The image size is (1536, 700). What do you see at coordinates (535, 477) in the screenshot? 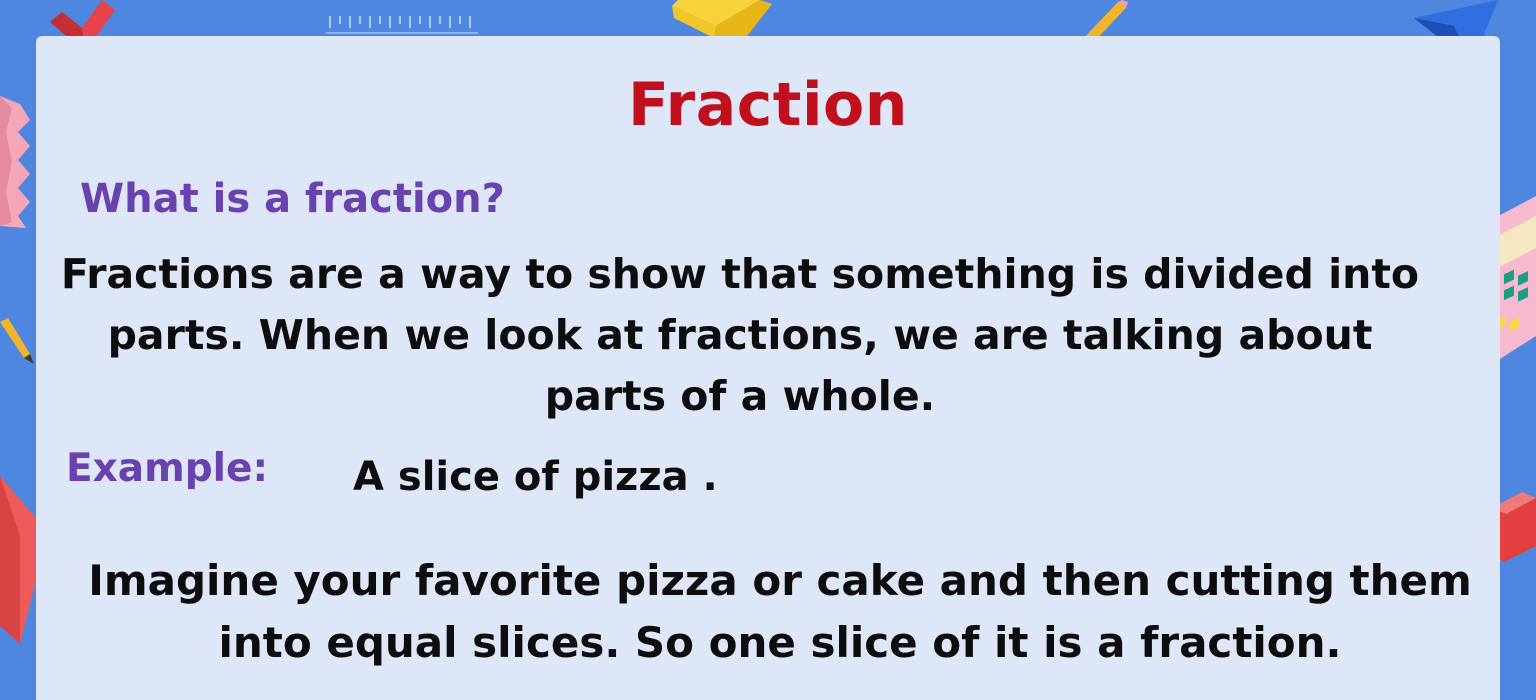
I see `example-text: A slice of pizza .` at bounding box center [535, 477].